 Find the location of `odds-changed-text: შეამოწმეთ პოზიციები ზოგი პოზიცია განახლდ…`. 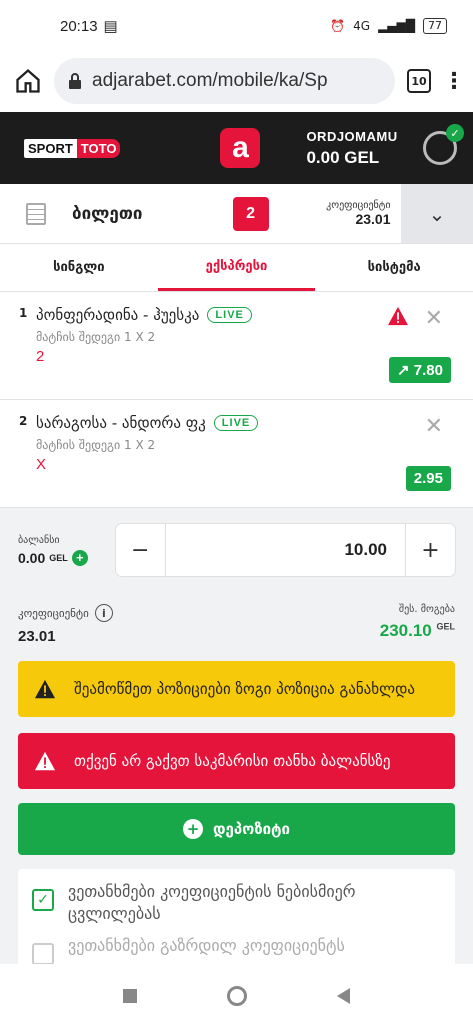

odds-changed-text: შეამოწმეთ პოზიციები ზოგი პოზიცია განახლდ… is located at coordinates (244, 689).